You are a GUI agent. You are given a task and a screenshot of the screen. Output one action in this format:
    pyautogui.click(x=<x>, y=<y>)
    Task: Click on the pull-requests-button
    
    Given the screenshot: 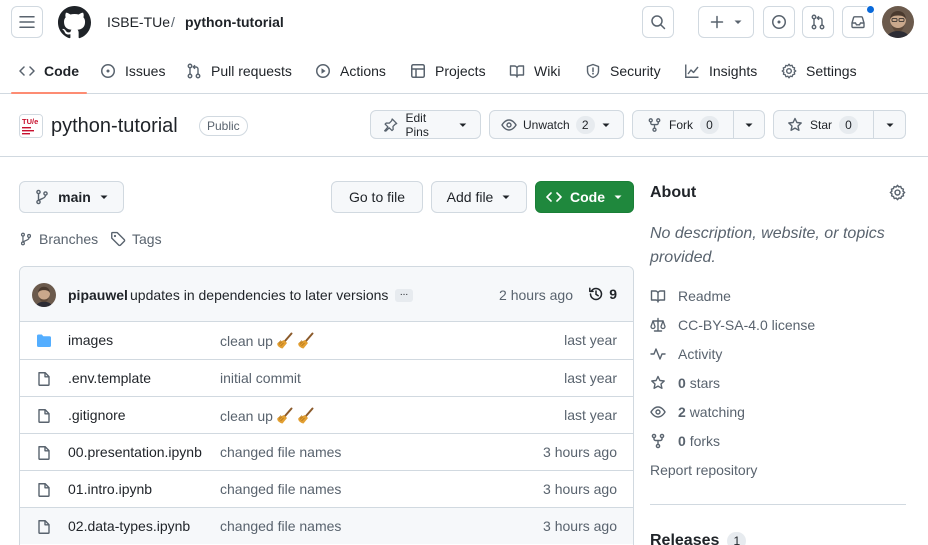 What is the action you would take?
    pyautogui.click(x=818, y=22)
    